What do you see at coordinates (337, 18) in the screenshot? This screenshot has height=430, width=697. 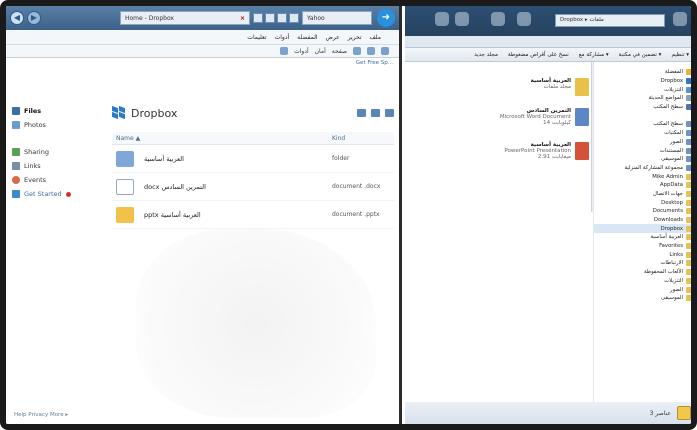 I see `search-box: Yahoo` at bounding box center [337, 18].